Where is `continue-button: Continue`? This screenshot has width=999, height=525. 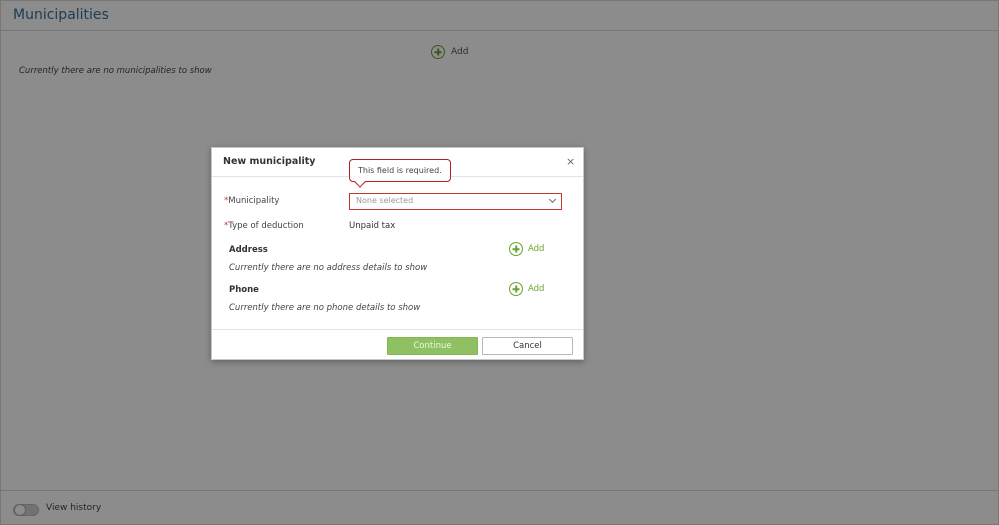
continue-button: Continue is located at coordinates (432, 346).